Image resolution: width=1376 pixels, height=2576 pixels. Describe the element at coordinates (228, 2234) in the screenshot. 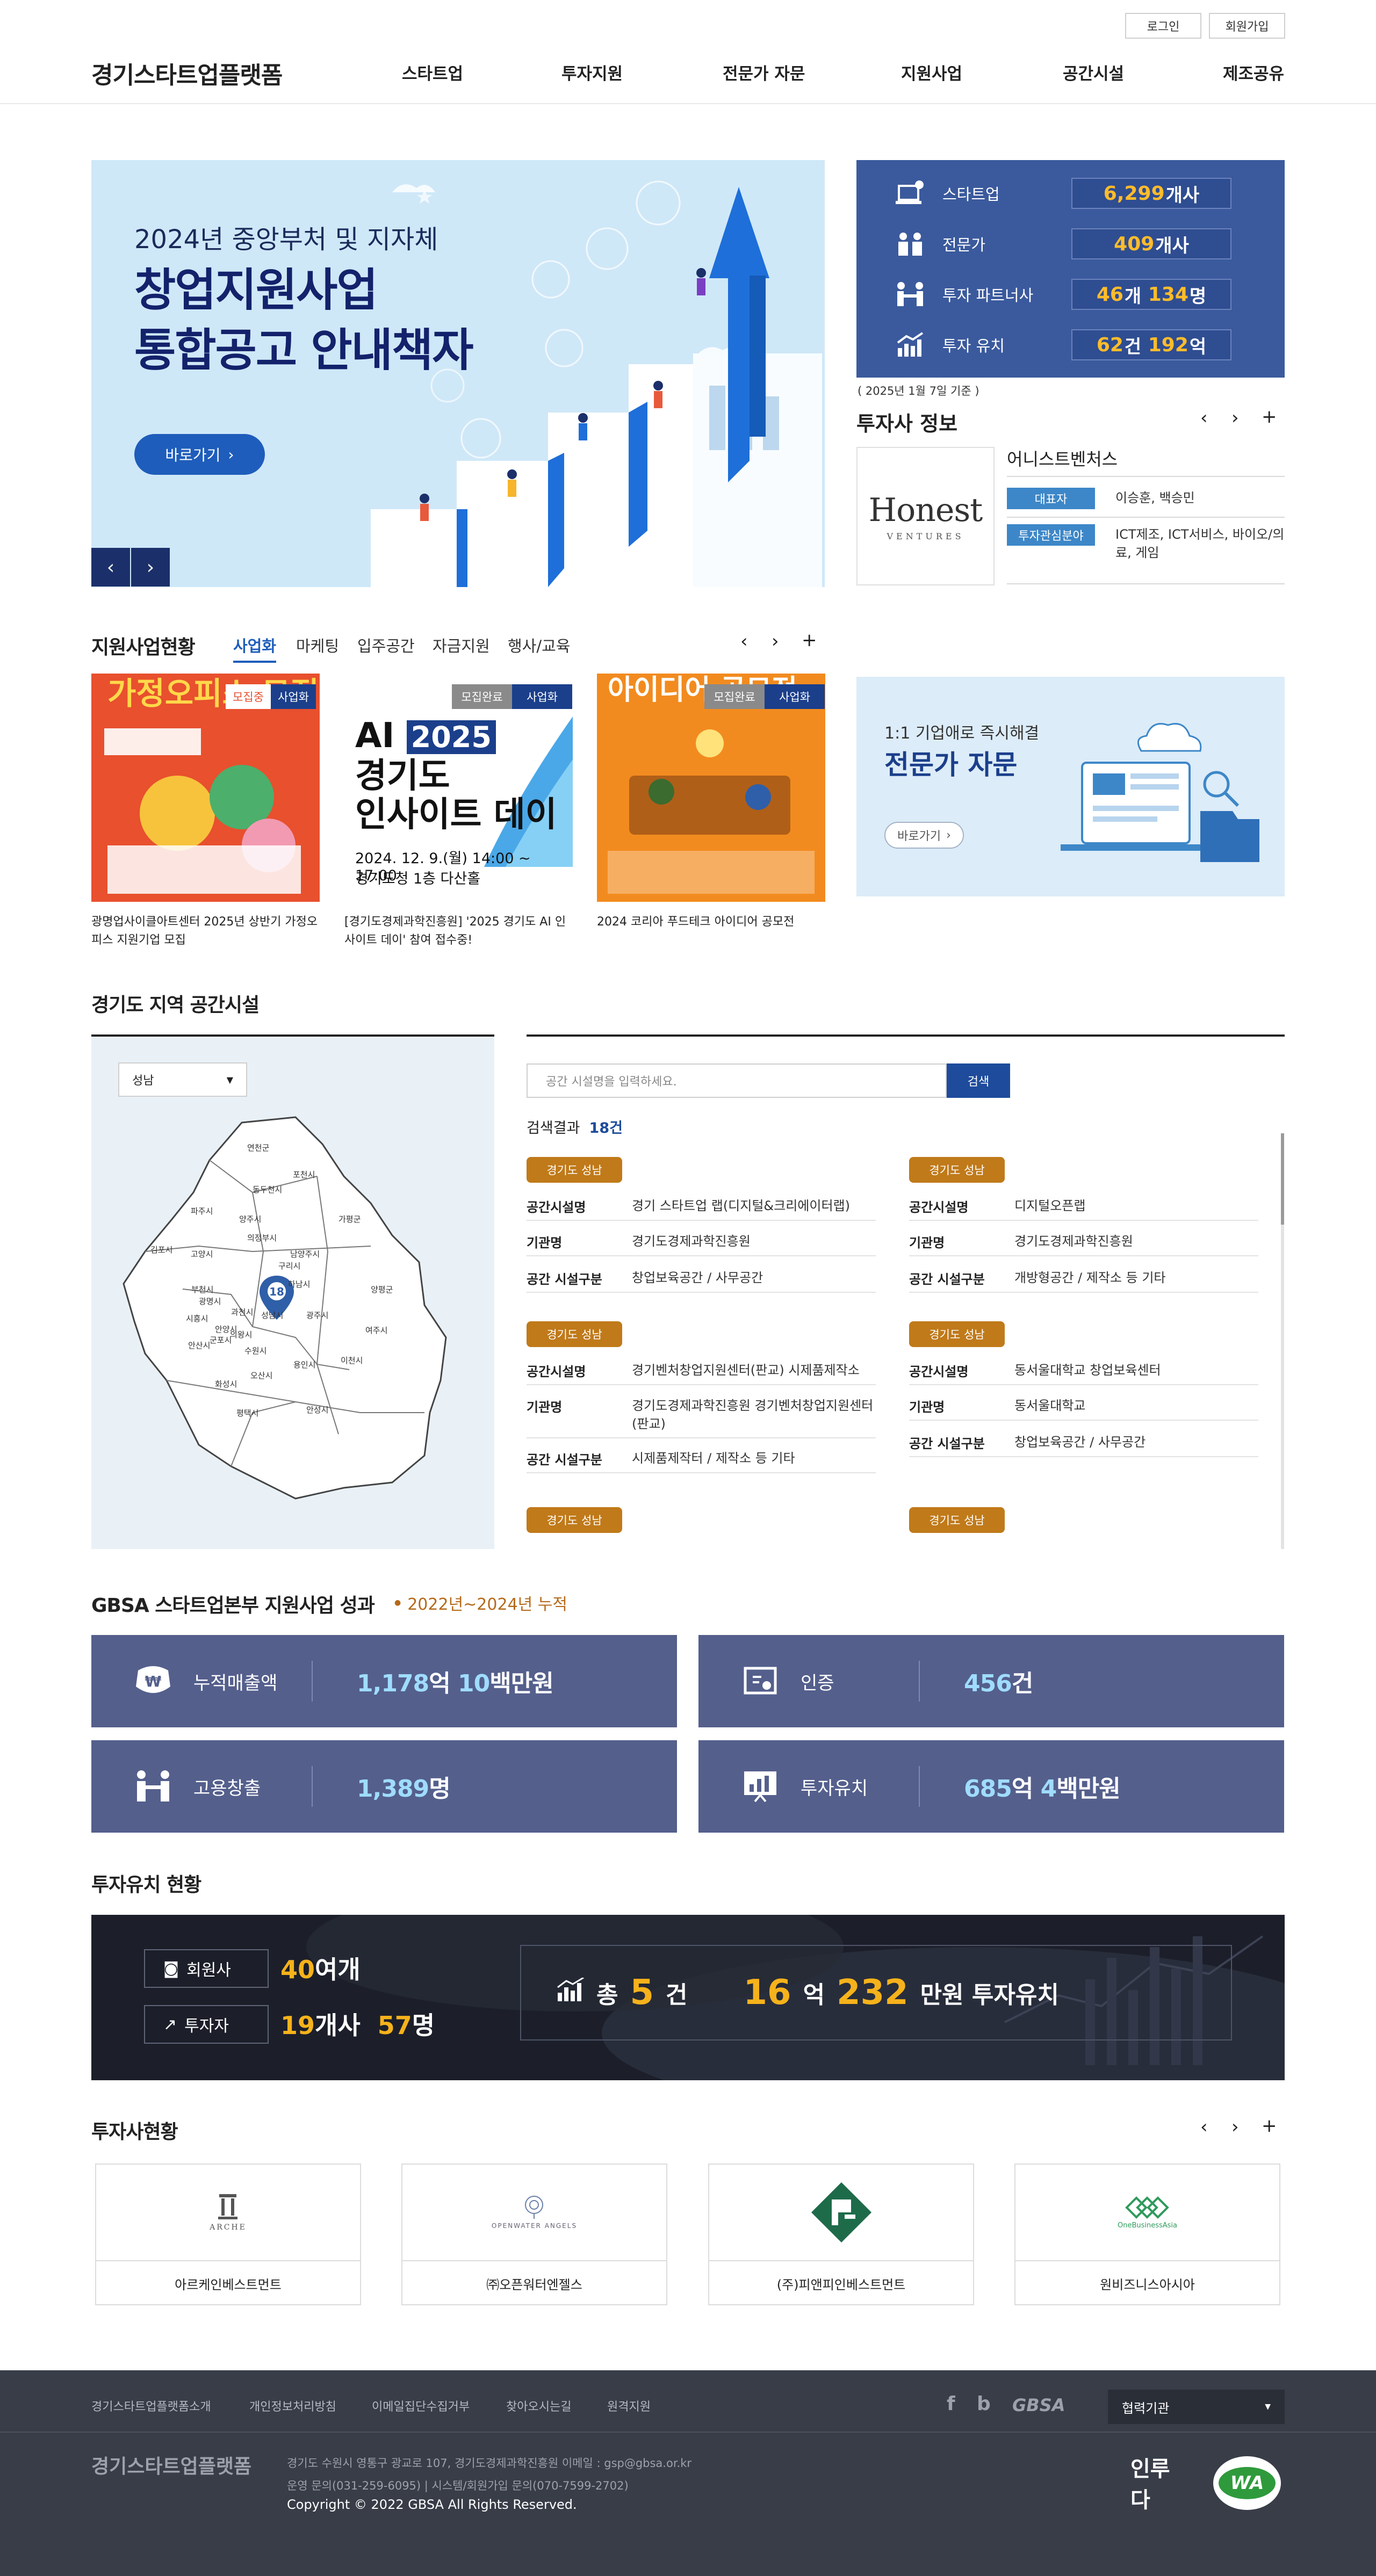

I see `vc-card: ARCHE 아르케인베스트먼트` at that location.